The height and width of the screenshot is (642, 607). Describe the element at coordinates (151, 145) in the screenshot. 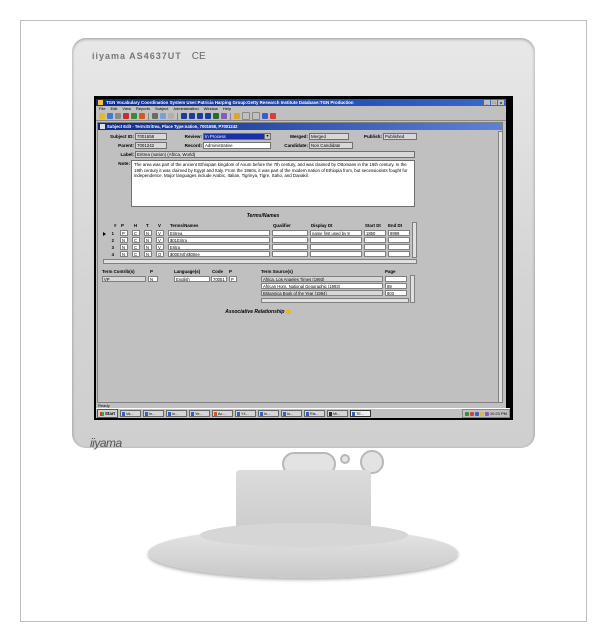

I see `parent-field: 7001242` at that location.